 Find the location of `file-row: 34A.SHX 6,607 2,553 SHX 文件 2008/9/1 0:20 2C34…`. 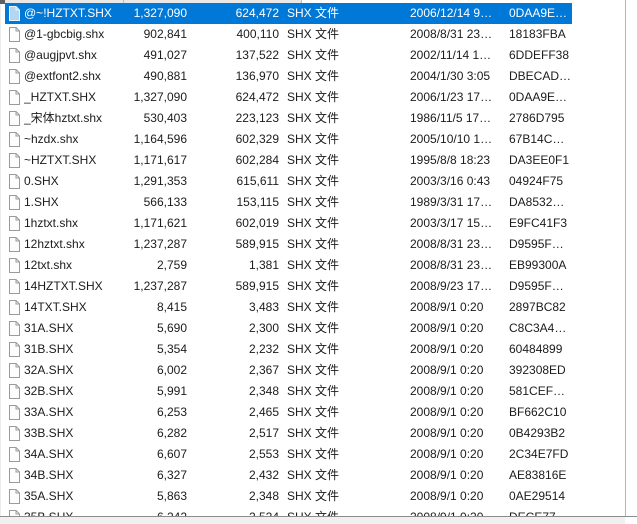

file-row: 34A.SHX 6,607 2,553 SHX 文件 2008/9/1 0:20 2C34… is located at coordinates (288, 454).